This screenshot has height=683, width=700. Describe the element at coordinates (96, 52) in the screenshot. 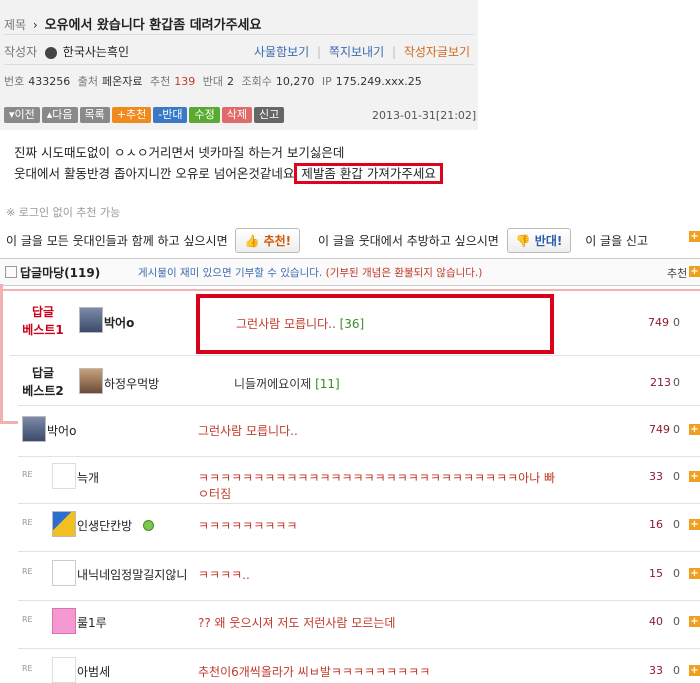

I see `author-name: 한국사는흑인` at that location.